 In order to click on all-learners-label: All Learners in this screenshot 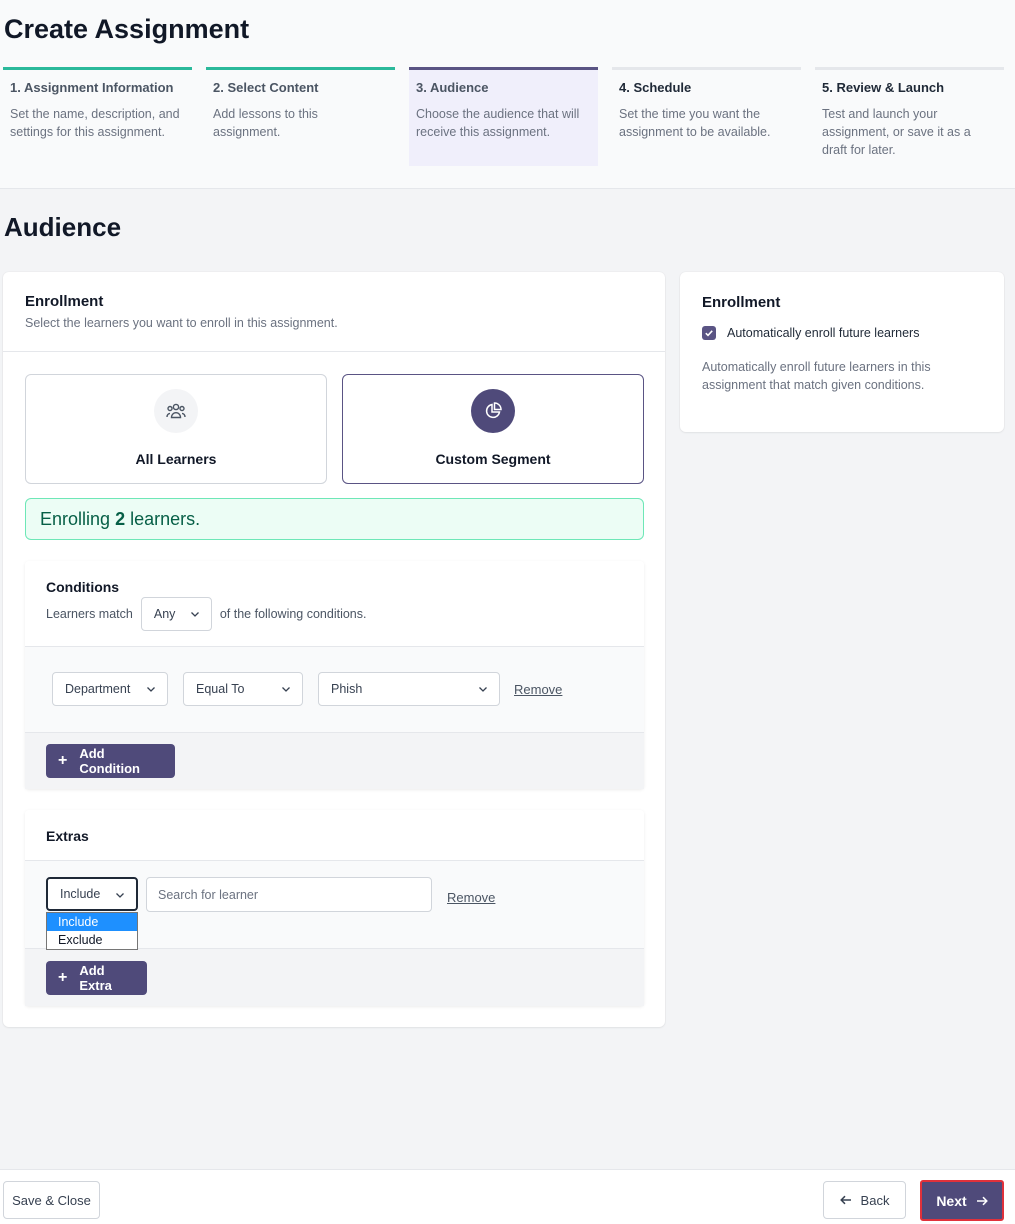, I will do `click(176, 459)`.